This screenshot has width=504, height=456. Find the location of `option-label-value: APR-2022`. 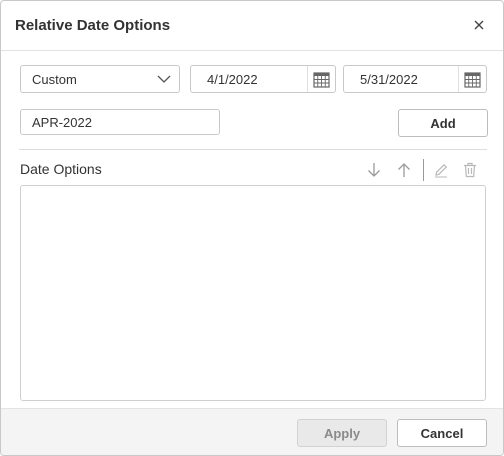

option-label-value: APR-2022 is located at coordinates (62, 122).